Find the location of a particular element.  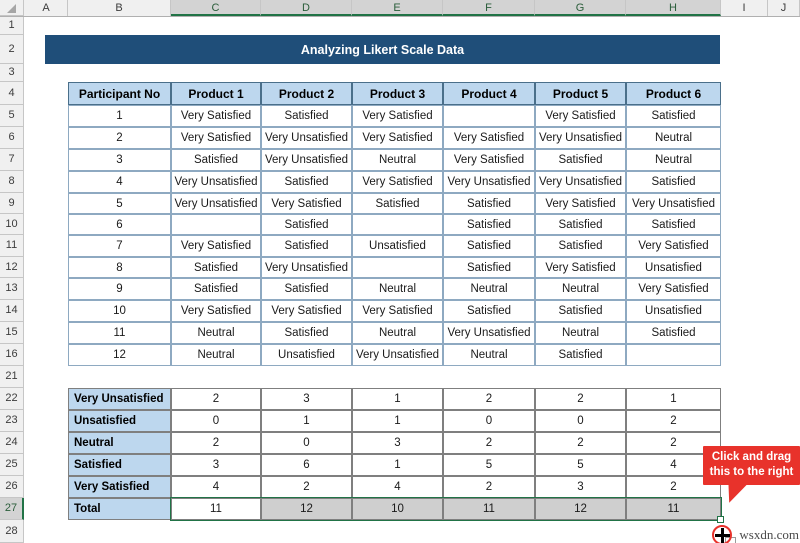

column-header-b: B is located at coordinates (119, 8).